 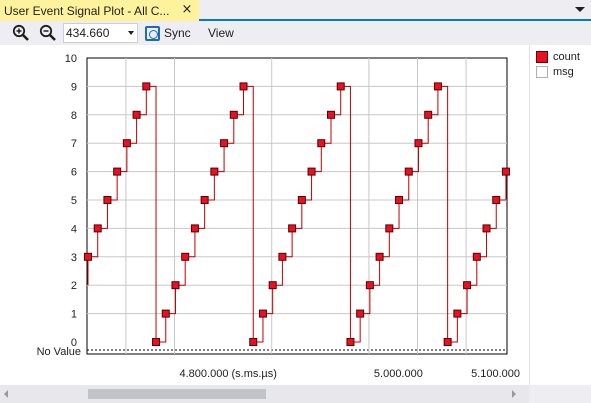 What do you see at coordinates (228, 374) in the screenshot?
I see `x-tick-label: 4.800.000 (s.ms.µs)` at bounding box center [228, 374].